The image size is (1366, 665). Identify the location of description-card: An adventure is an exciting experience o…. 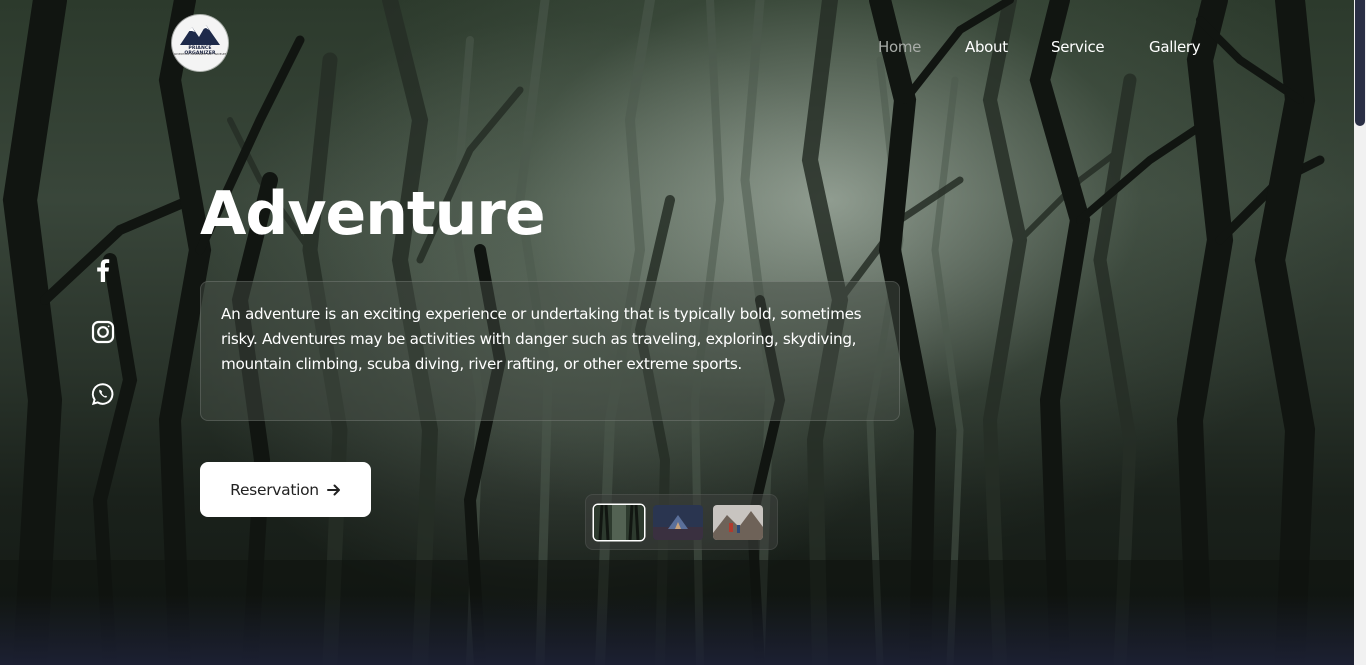
(550, 351).